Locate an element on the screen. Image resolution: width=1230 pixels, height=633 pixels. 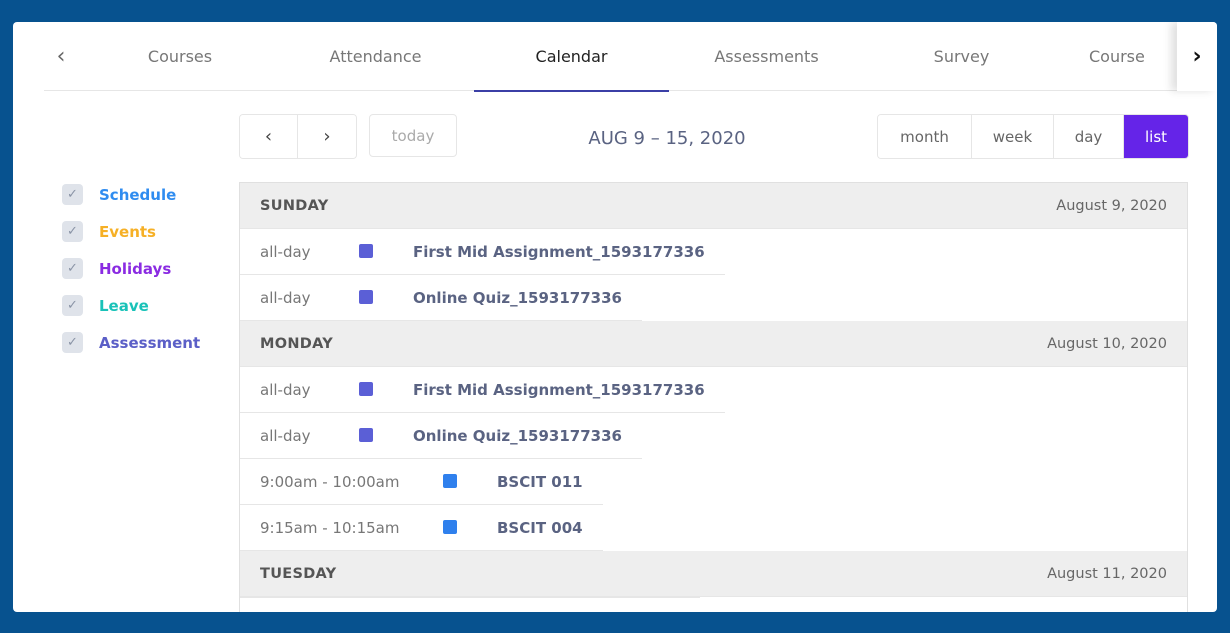
filter-label: Events is located at coordinates (127, 231).